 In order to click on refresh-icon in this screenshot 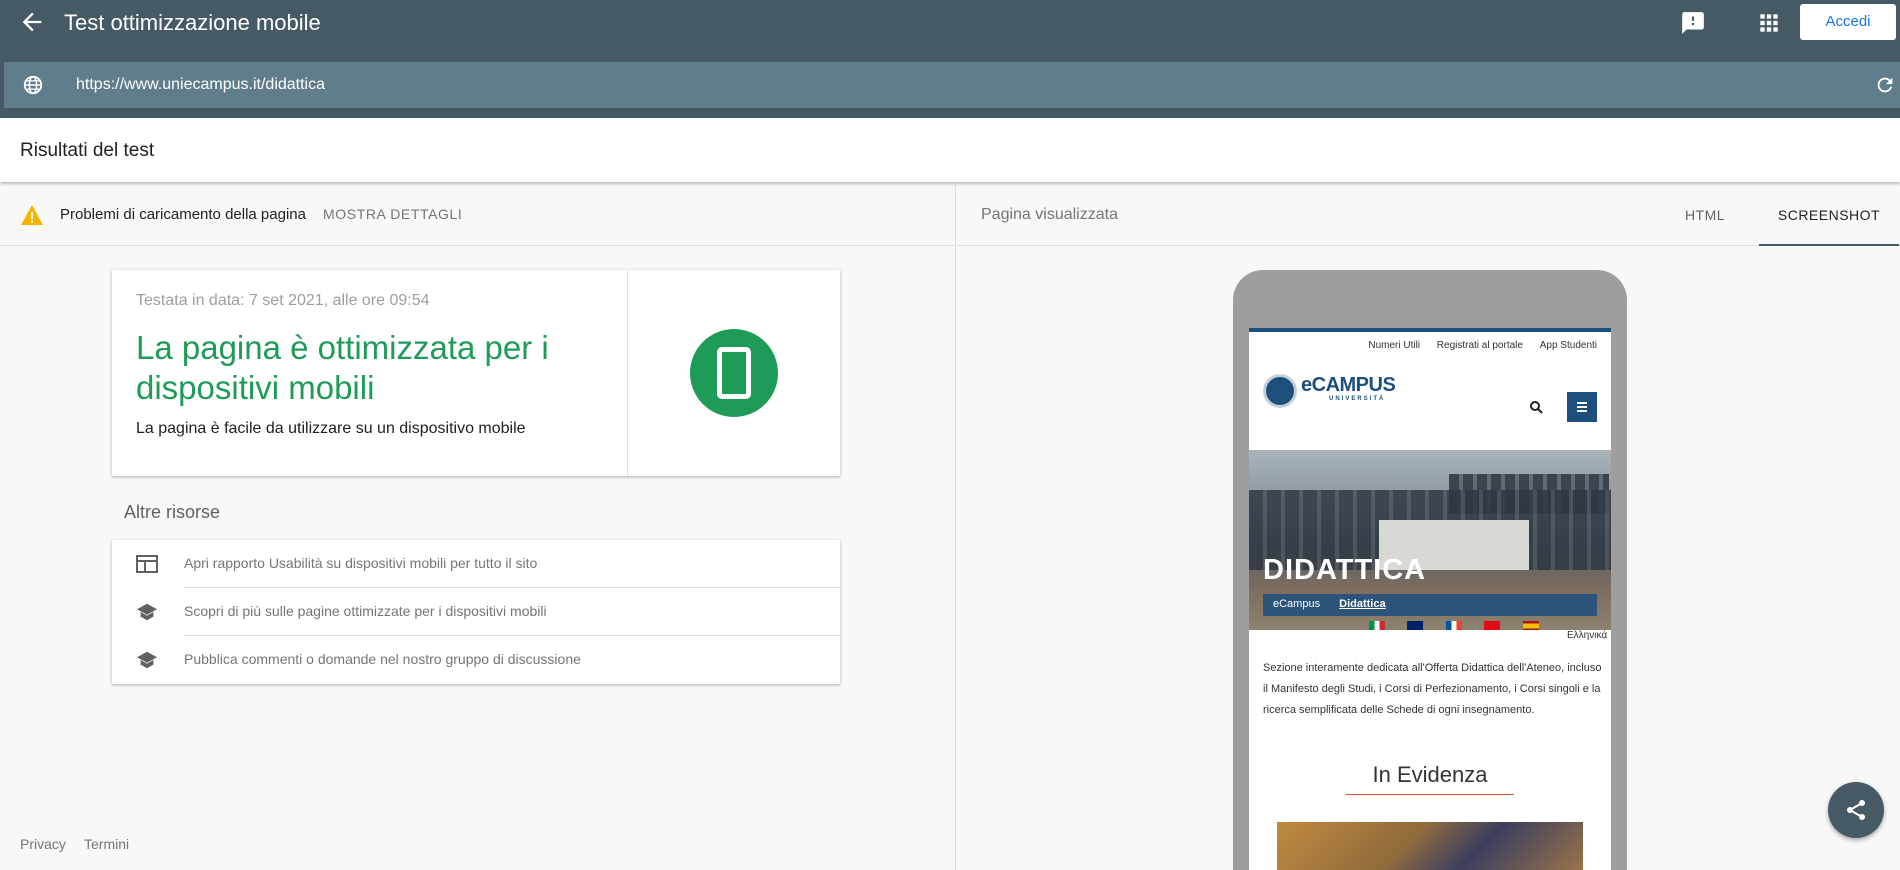, I will do `click(1885, 85)`.